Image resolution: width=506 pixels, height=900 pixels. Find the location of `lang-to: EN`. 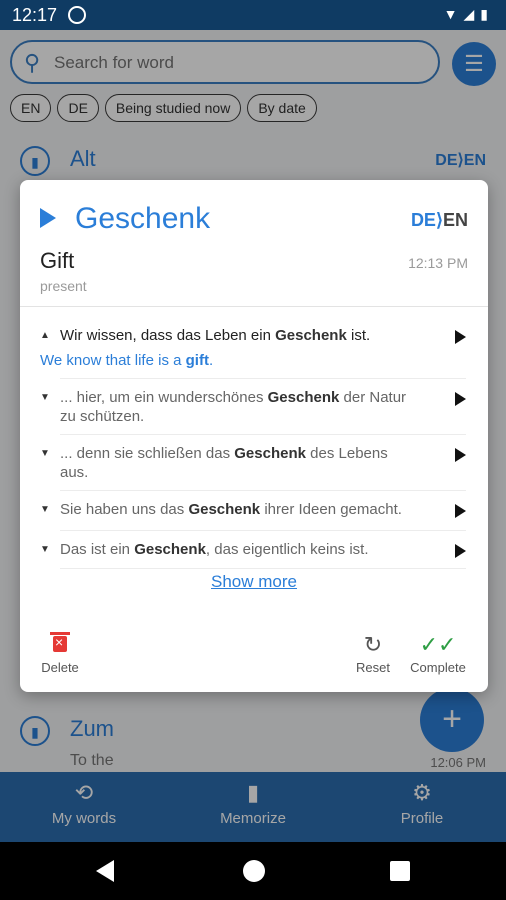

lang-to: EN is located at coordinates (455, 220).